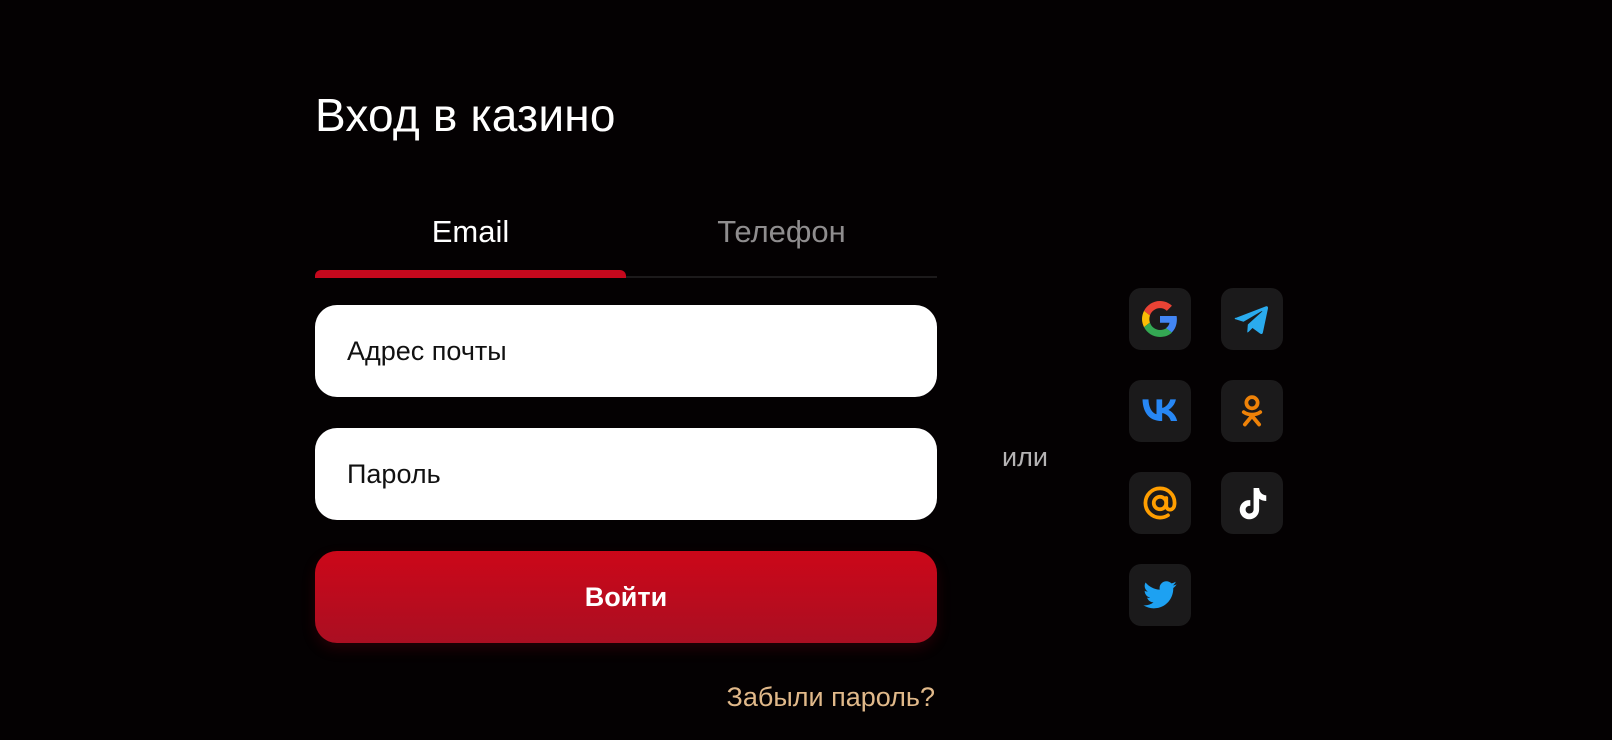 The image size is (1612, 740). I want to click on login-button: Войти, so click(626, 597).